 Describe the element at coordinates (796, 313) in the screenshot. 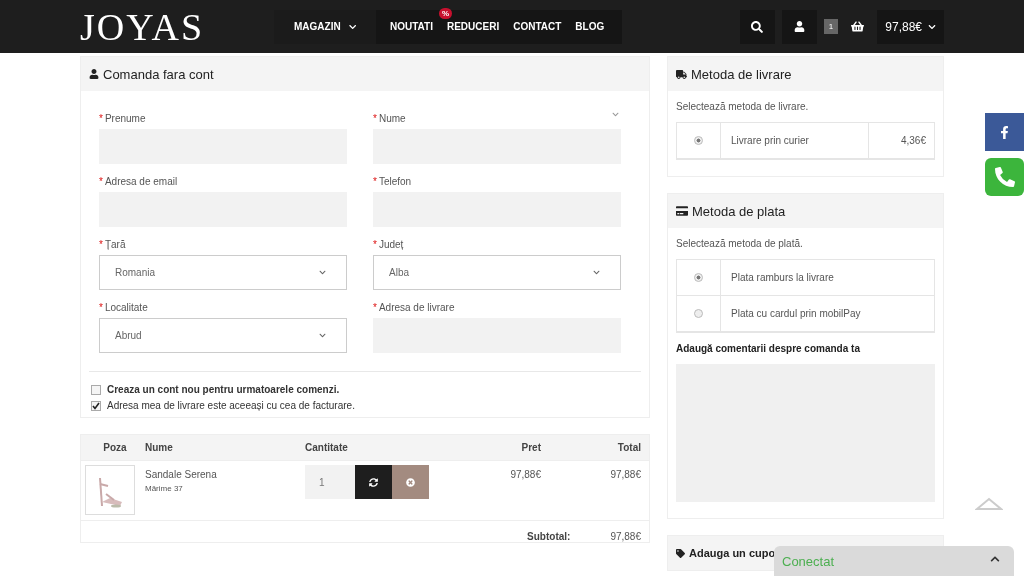

I see `option-label: Plata cu cardul prin mobilPay` at that location.